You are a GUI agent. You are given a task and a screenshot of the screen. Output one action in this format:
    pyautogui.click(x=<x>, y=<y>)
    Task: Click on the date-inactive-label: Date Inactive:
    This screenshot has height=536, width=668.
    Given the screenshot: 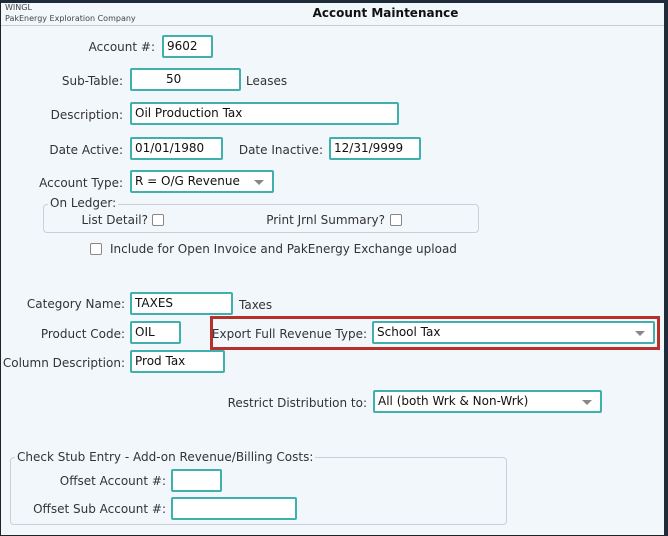 What is the action you would take?
    pyautogui.click(x=280, y=150)
    